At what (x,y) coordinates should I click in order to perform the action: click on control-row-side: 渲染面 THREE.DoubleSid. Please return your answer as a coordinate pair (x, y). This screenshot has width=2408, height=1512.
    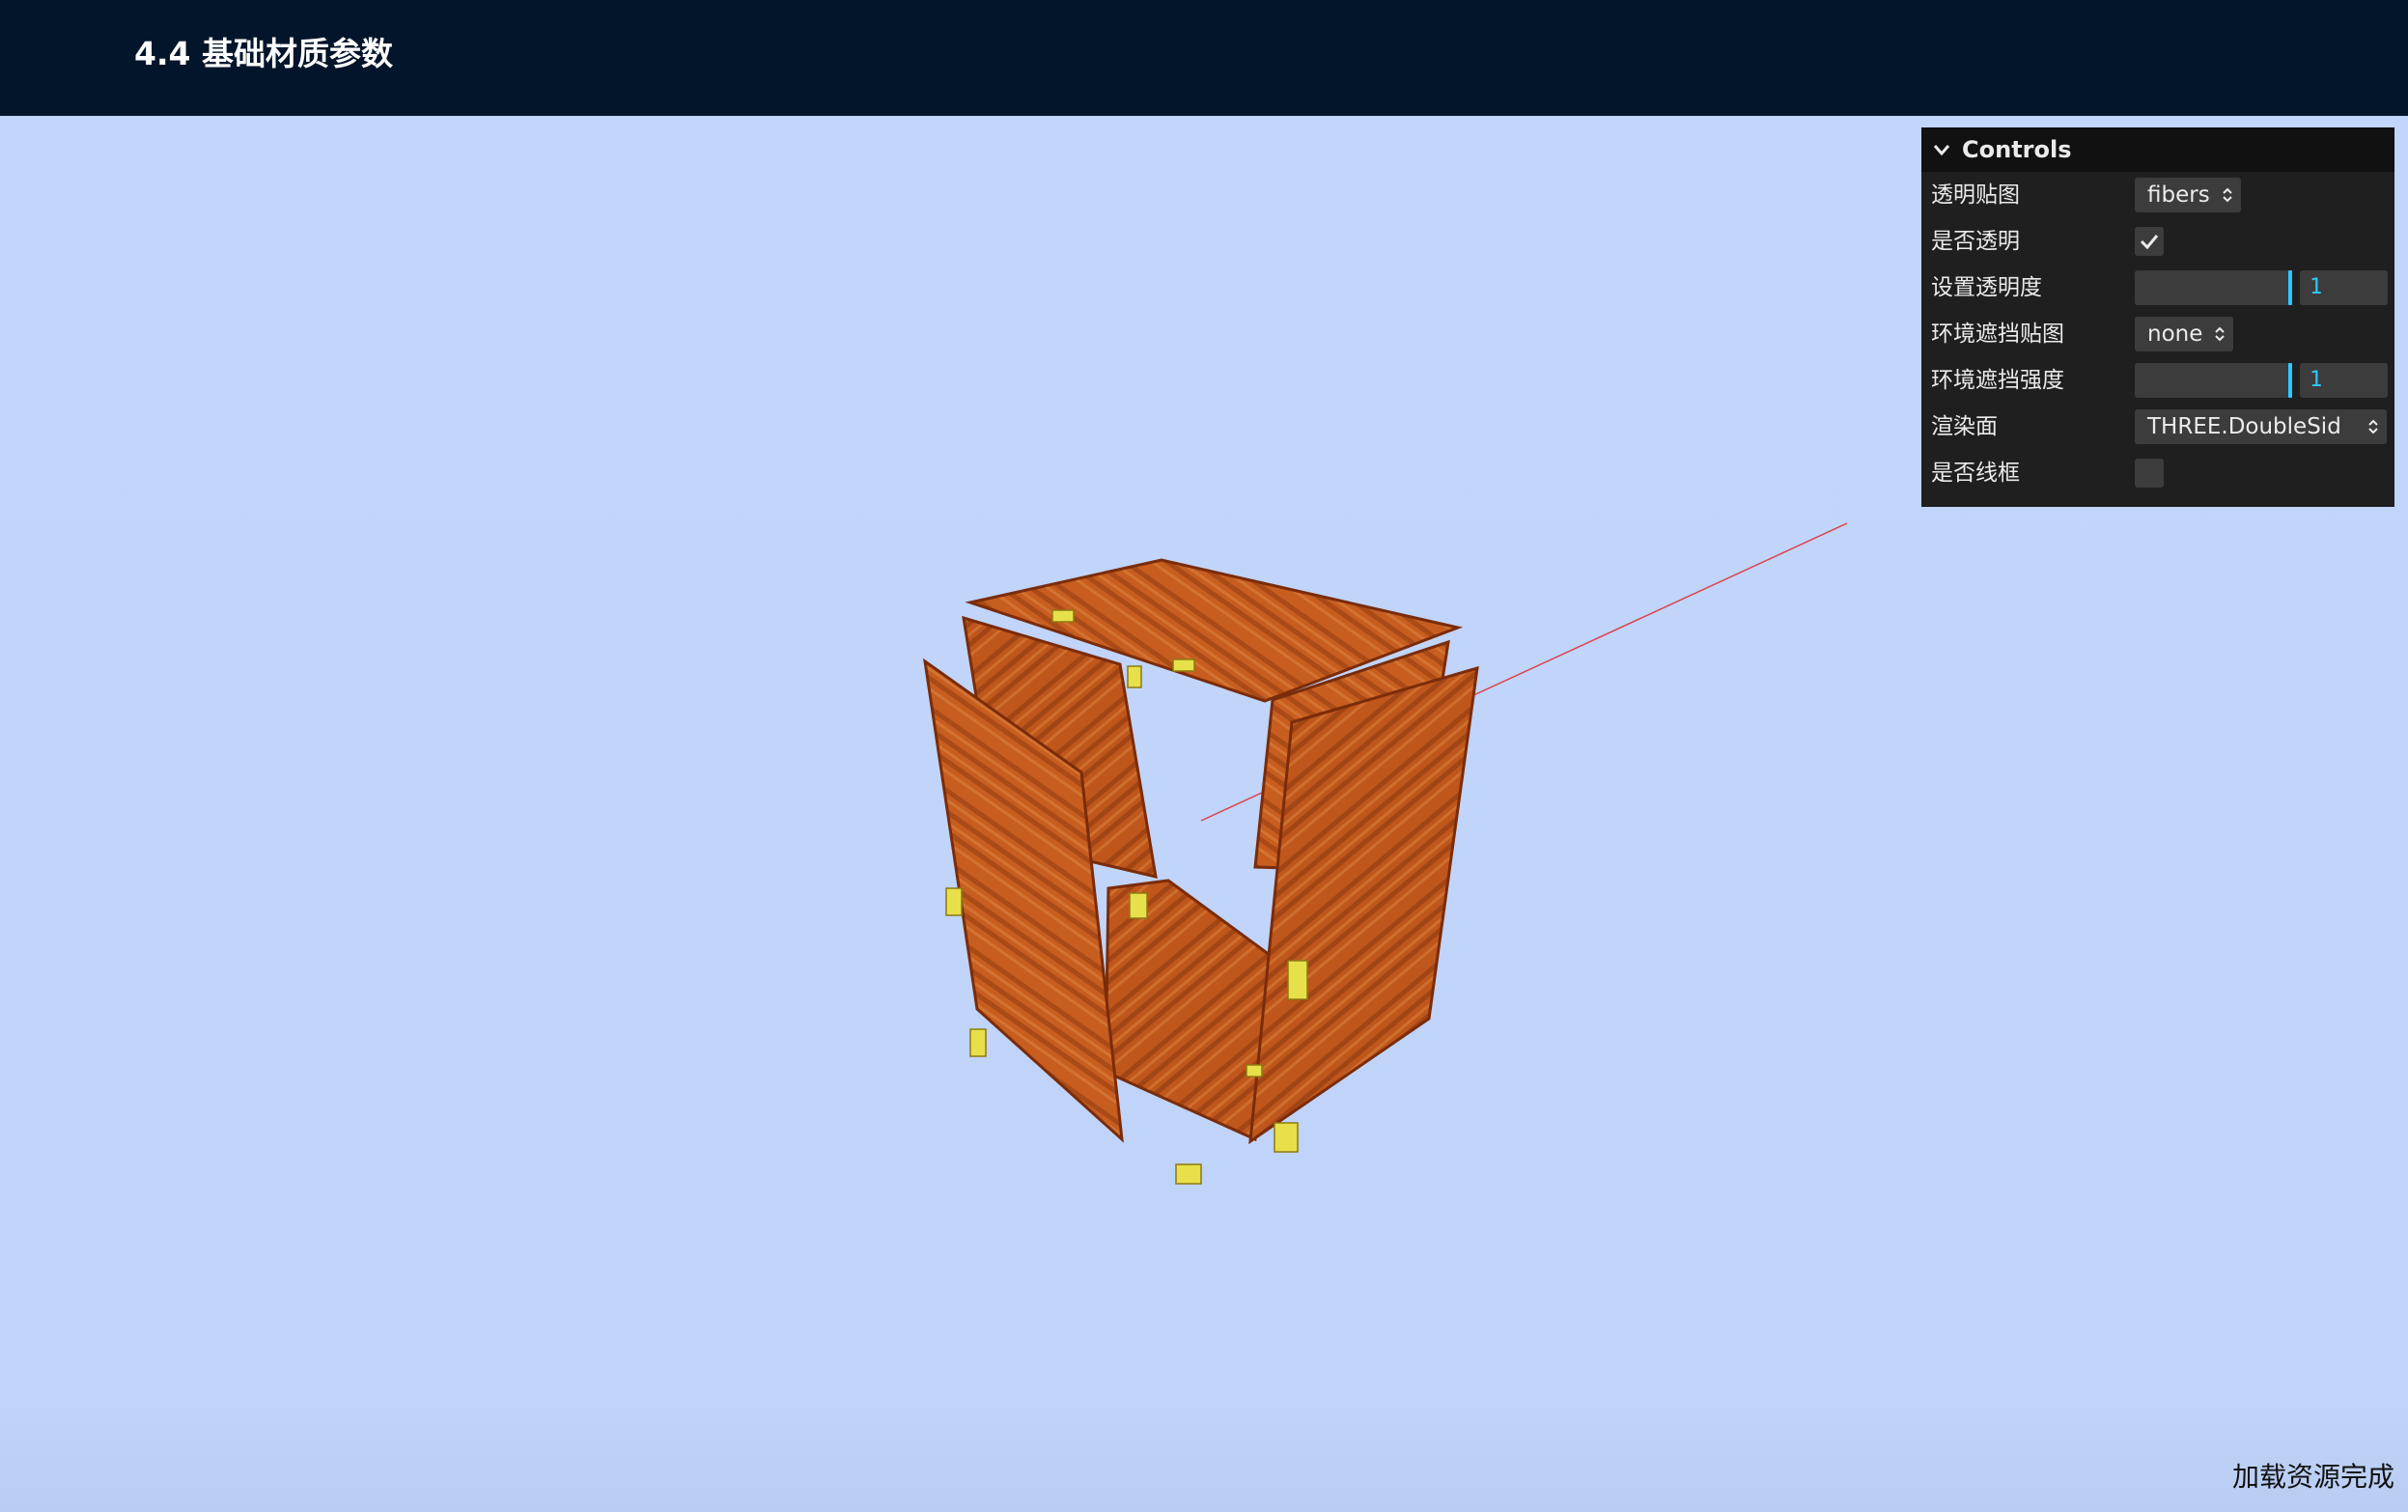
    Looking at the image, I should click on (2157, 427).